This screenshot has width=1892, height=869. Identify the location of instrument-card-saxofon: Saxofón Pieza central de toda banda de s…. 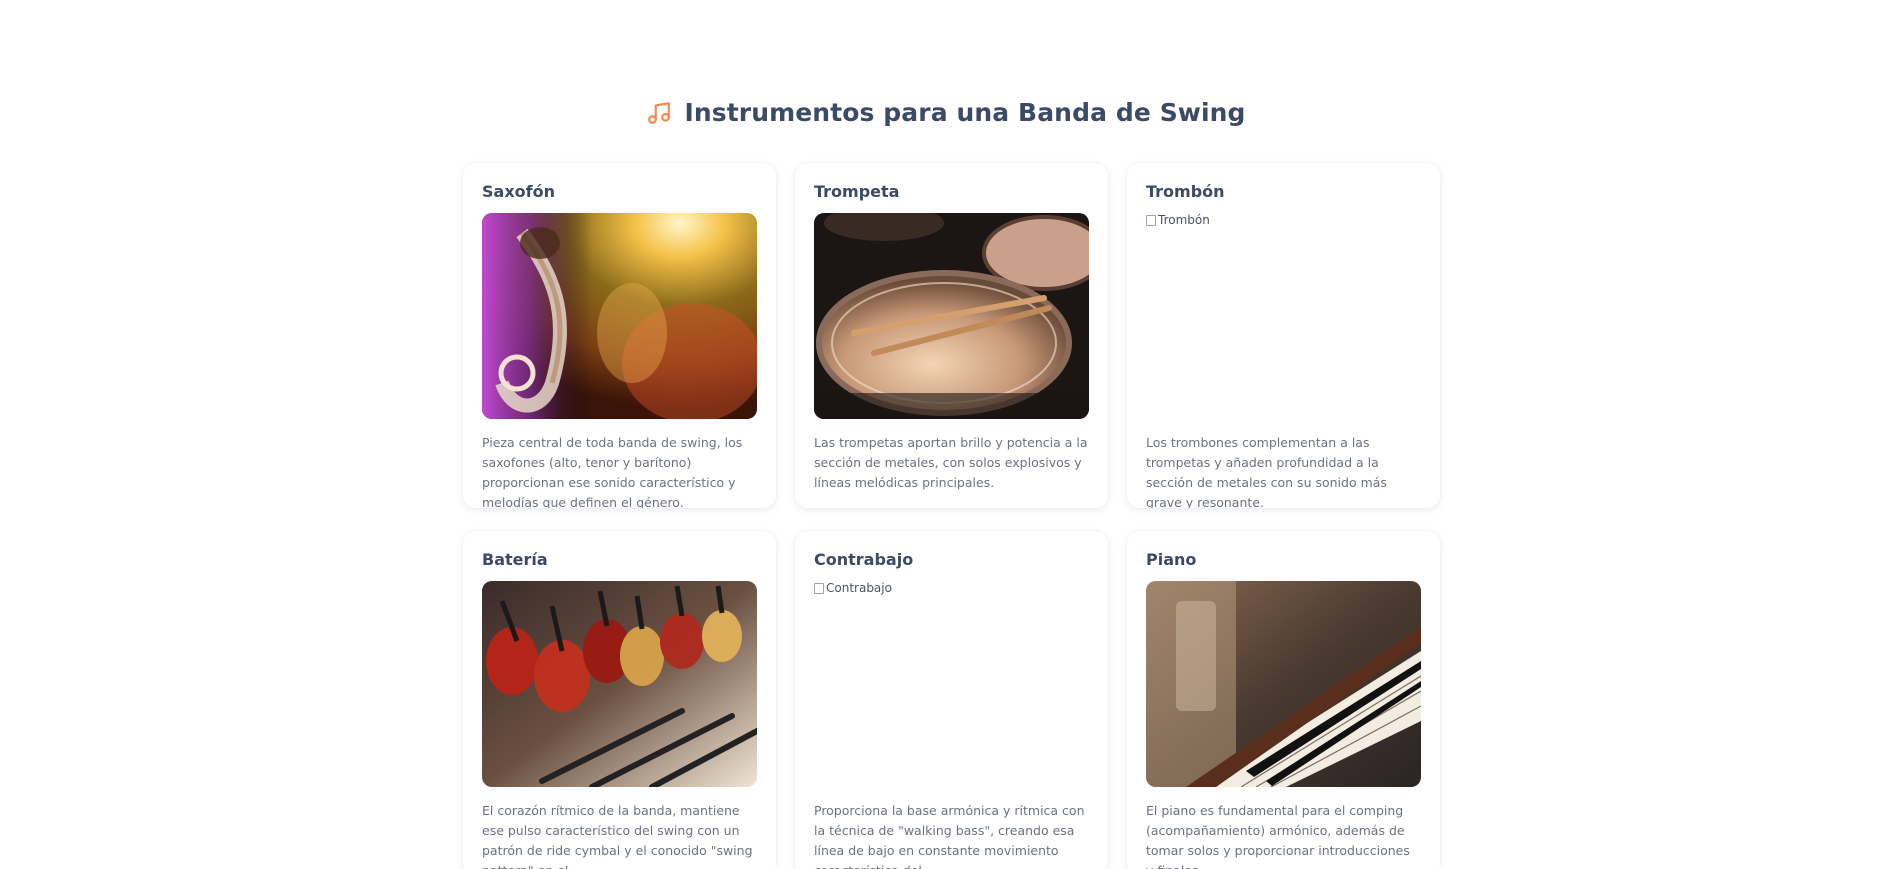
(619, 335).